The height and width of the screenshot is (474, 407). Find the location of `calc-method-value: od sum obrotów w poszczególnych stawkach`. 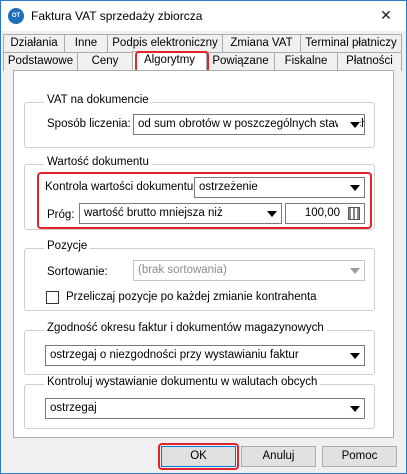

calc-method-value: od sum obrotów w poszczególnych stawkach is located at coordinates (251, 124).